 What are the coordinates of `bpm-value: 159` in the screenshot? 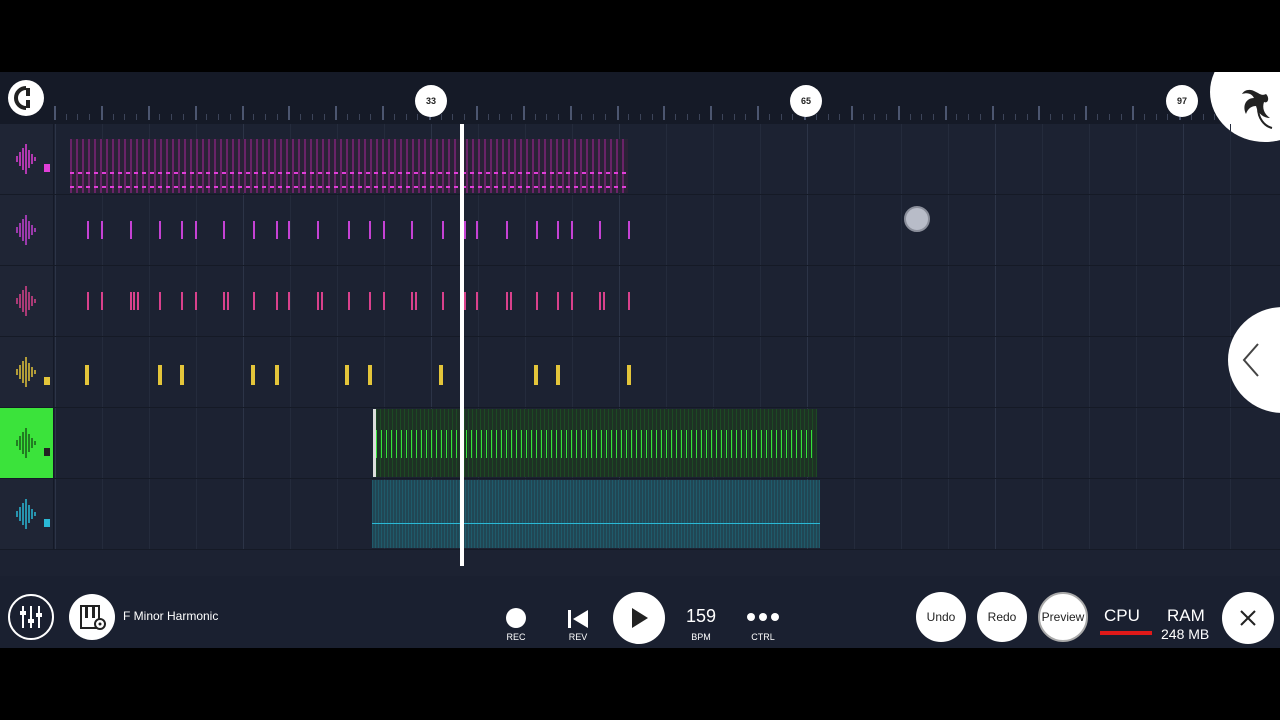 It's located at (701, 616).